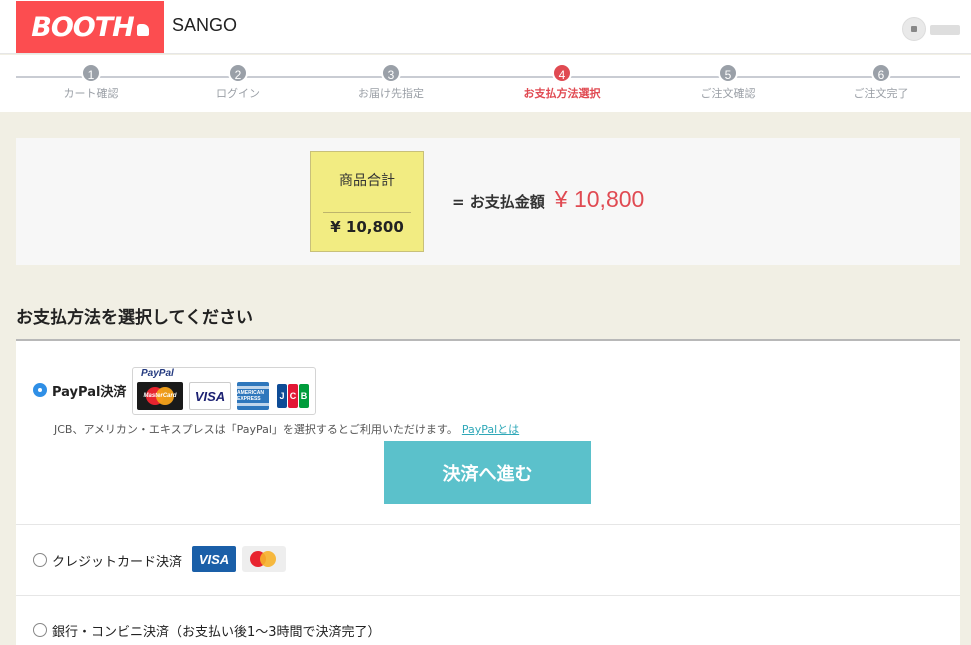  What do you see at coordinates (367, 227) in the screenshot?
I see `subtotal-value: ¥ 10,800` at bounding box center [367, 227].